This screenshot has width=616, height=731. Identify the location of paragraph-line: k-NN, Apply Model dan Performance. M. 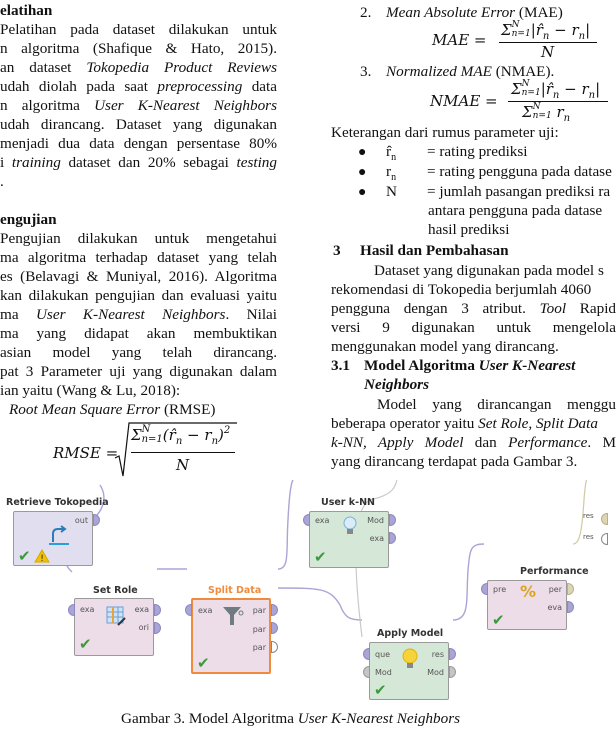
(473, 442).